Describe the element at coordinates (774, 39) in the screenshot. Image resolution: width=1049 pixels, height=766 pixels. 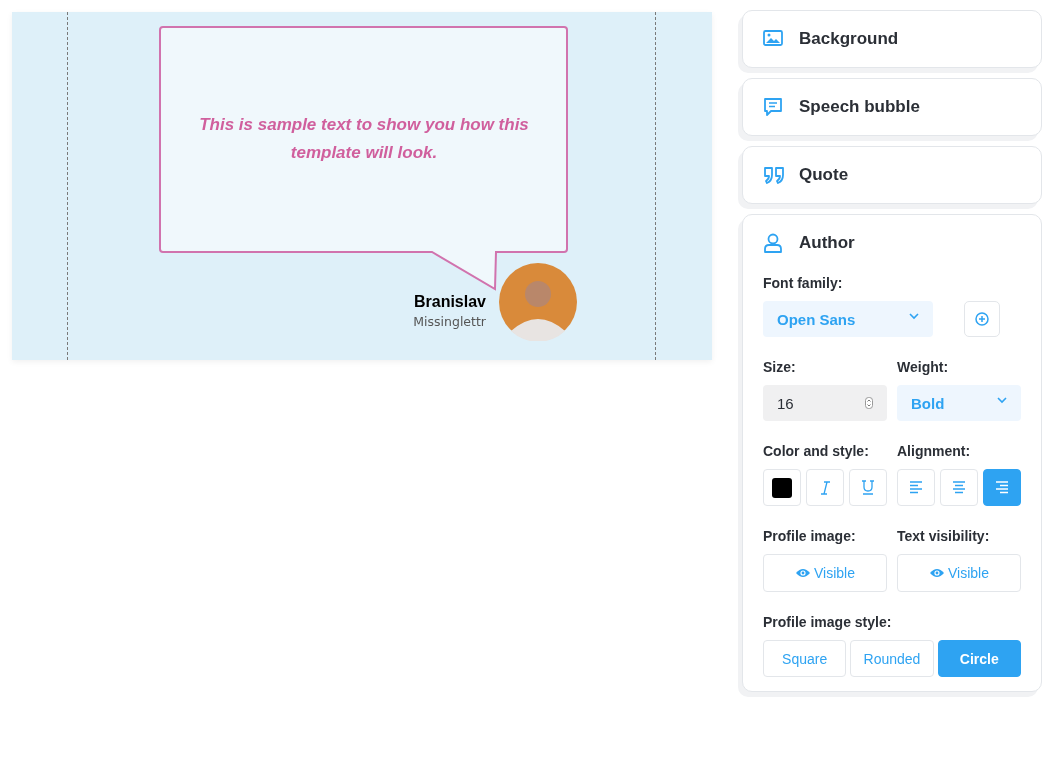
I see `image-icon` at that location.